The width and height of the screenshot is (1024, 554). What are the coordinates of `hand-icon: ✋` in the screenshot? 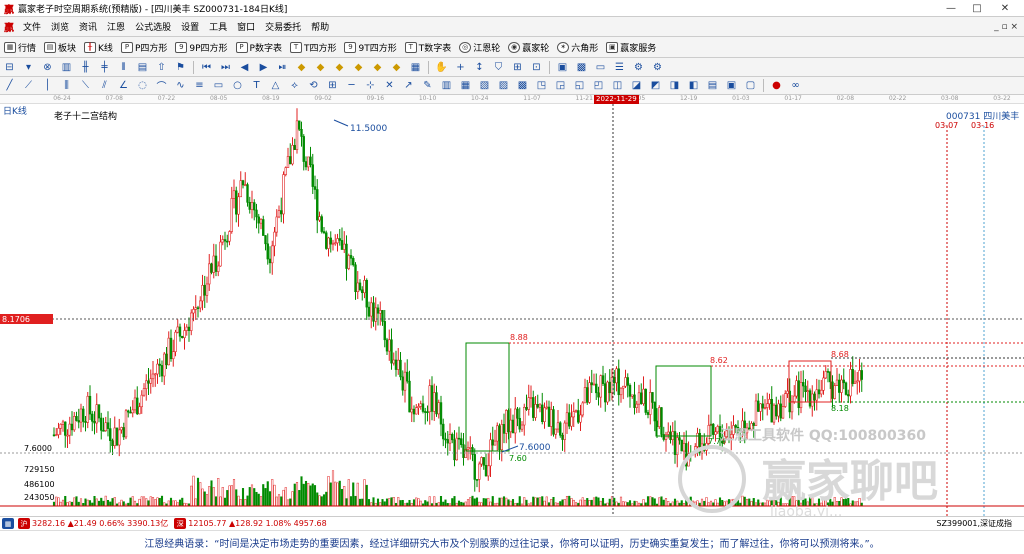 It's located at (441, 67).